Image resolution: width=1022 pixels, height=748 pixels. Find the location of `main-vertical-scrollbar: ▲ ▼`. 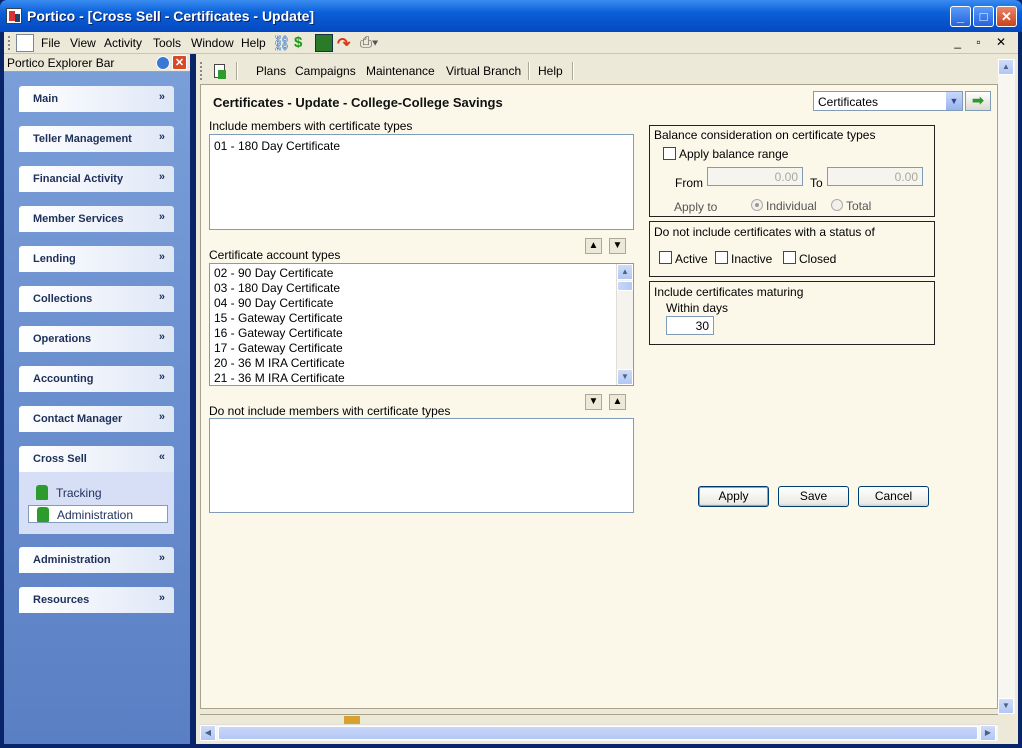

main-vertical-scrollbar: ▲ ▼ is located at coordinates (1006, 386).